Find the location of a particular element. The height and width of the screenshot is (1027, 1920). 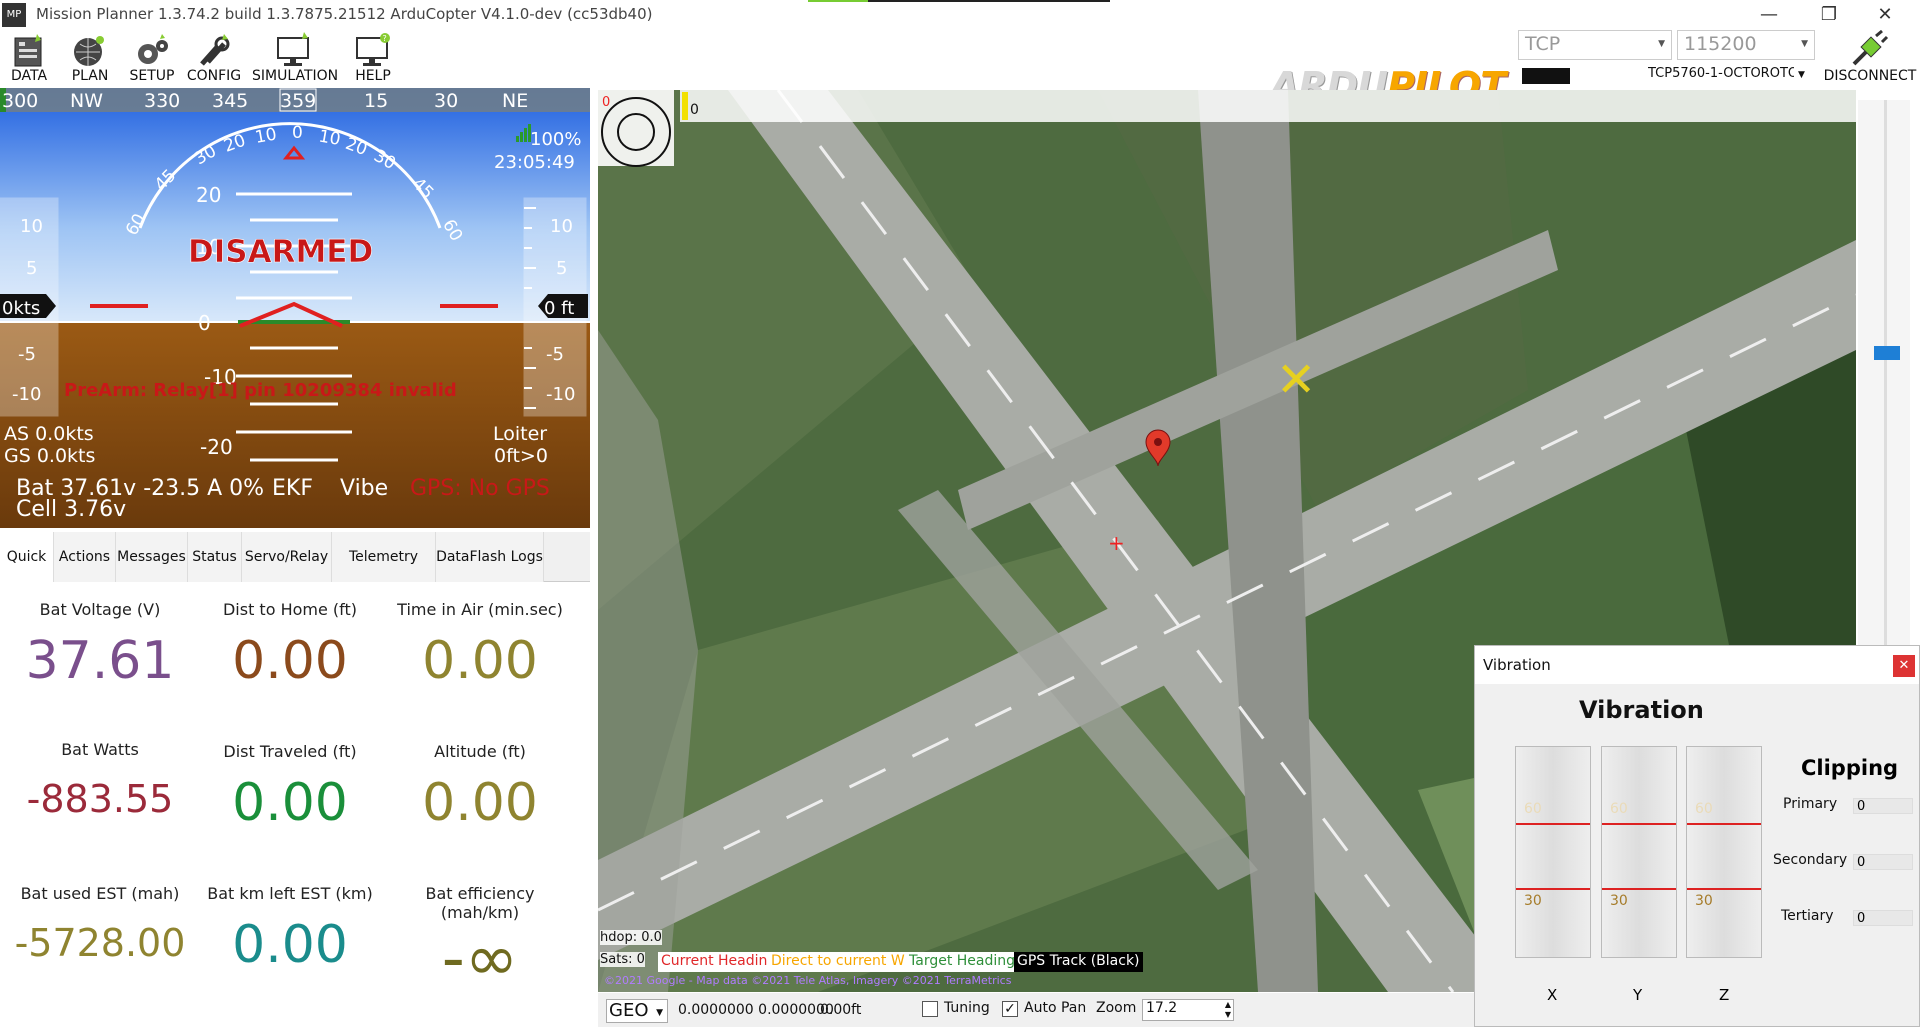

slider-thumb is located at coordinates (1887, 353).